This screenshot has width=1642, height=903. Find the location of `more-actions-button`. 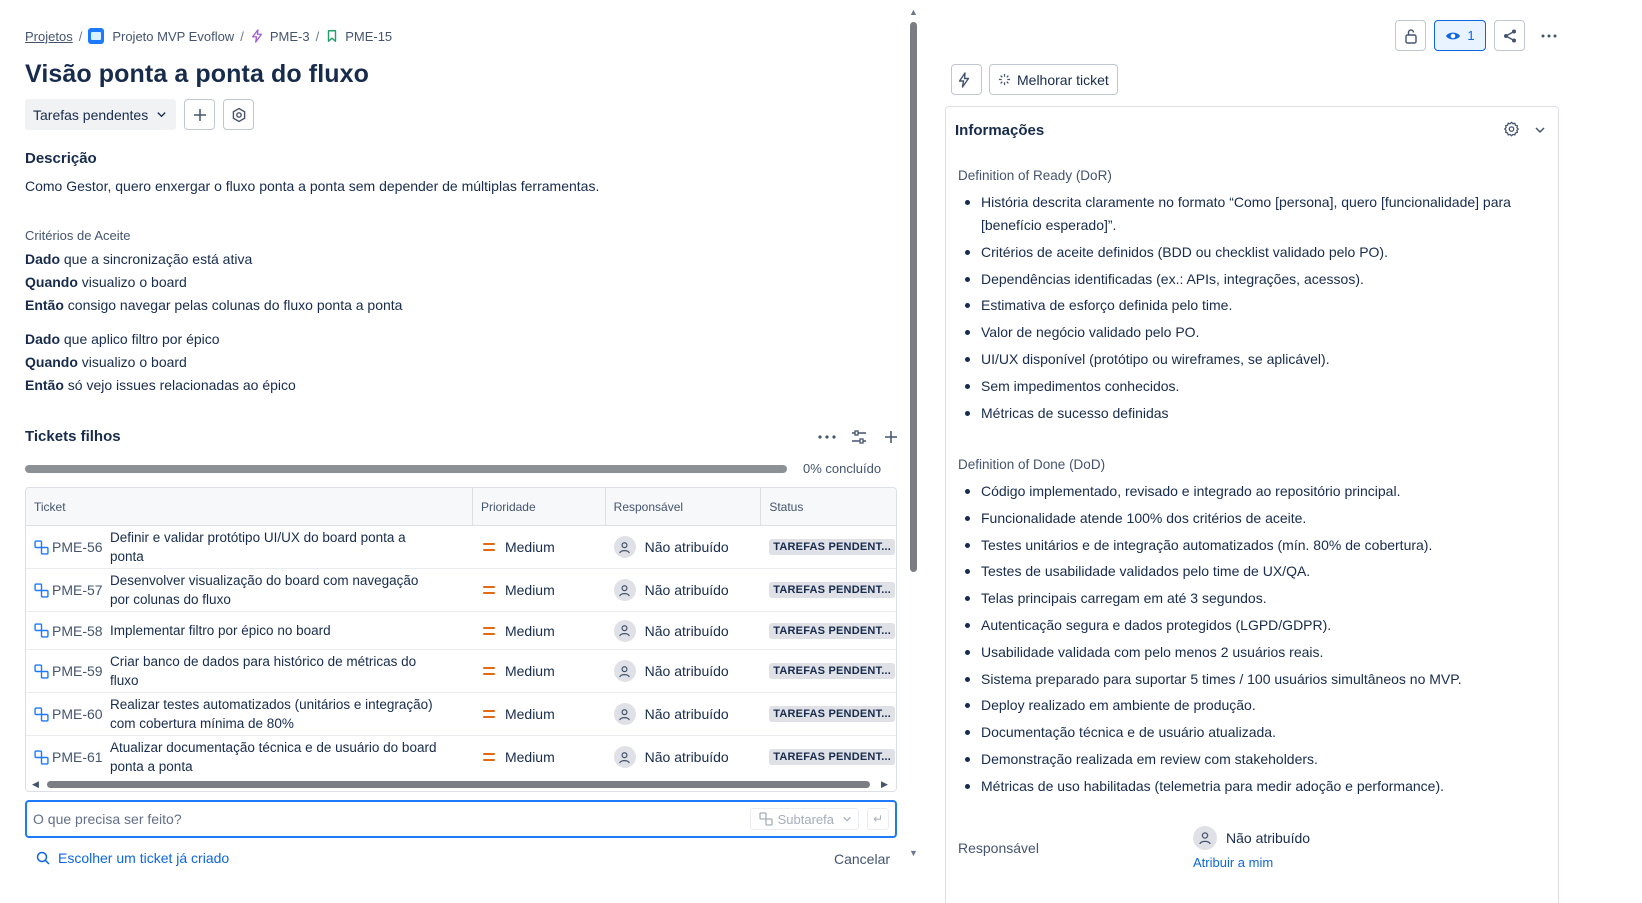

more-actions-button is located at coordinates (1548, 35).